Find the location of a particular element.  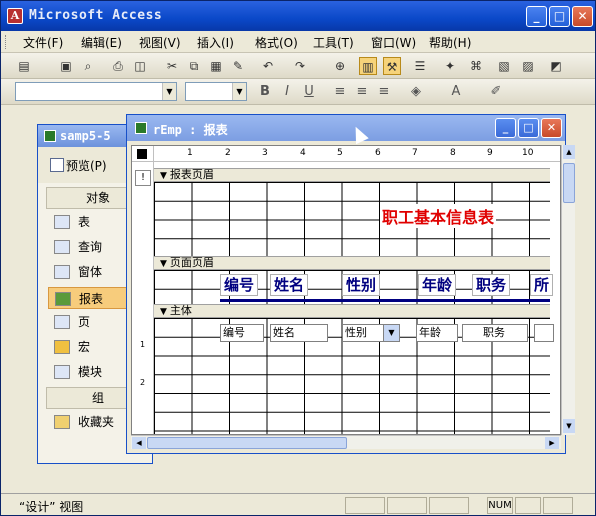

scroll-right-icon: ▶ is located at coordinates (552, 443).